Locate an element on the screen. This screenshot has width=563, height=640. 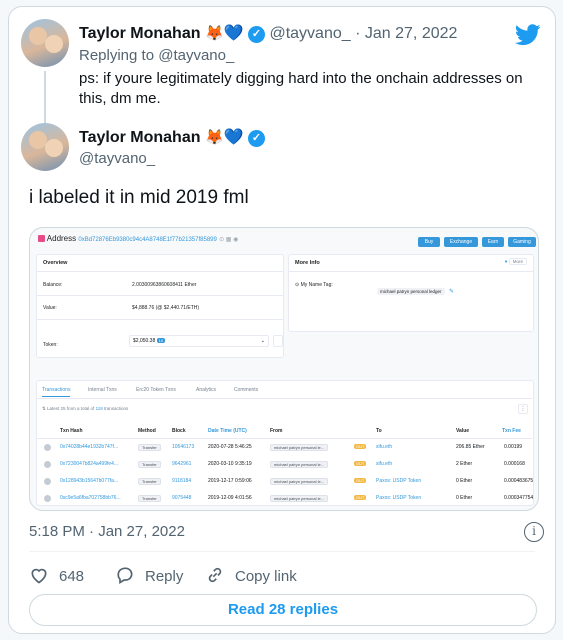
tab-erc20-token-txns: Erc20 Token Txns is located at coordinates (156, 390).